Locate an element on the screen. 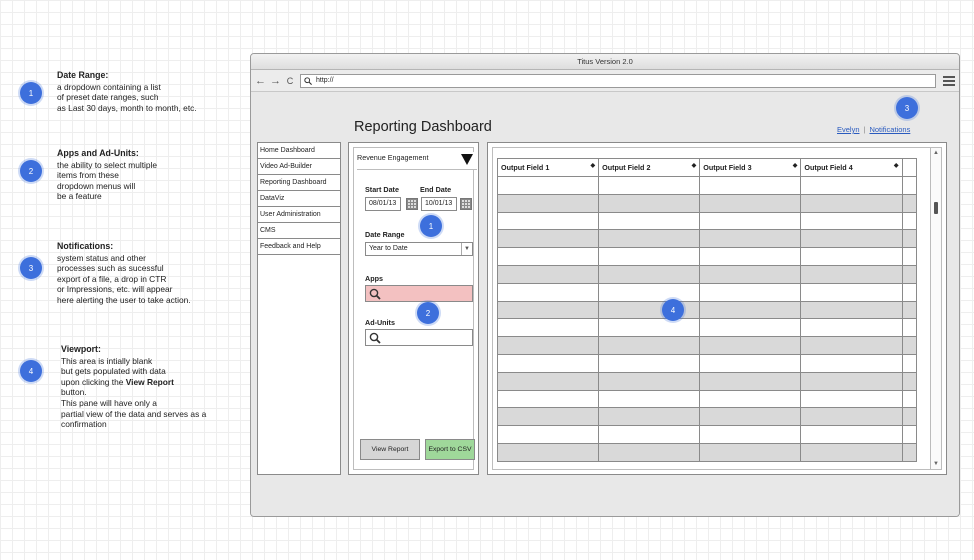  ad-units-search-input is located at coordinates (419, 337).